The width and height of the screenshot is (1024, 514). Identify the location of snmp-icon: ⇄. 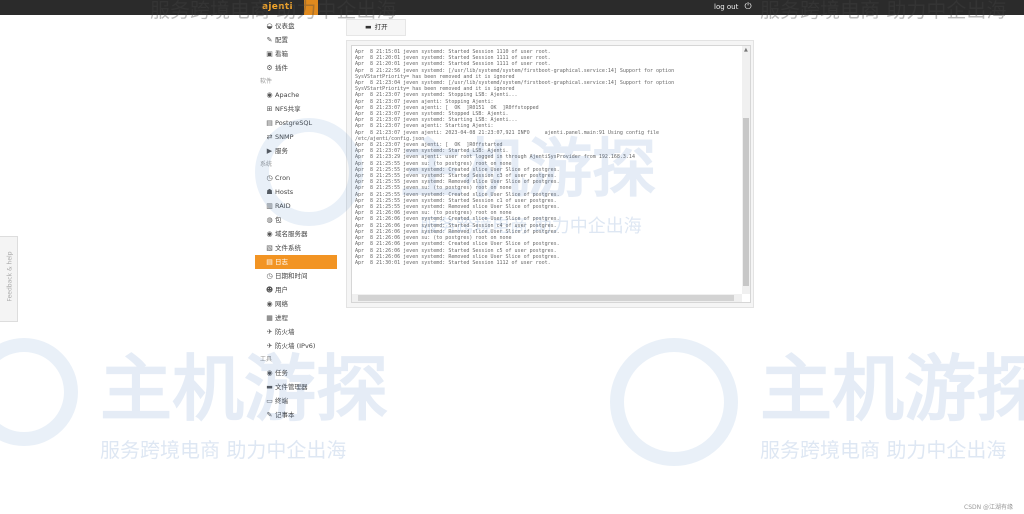
(269, 137).